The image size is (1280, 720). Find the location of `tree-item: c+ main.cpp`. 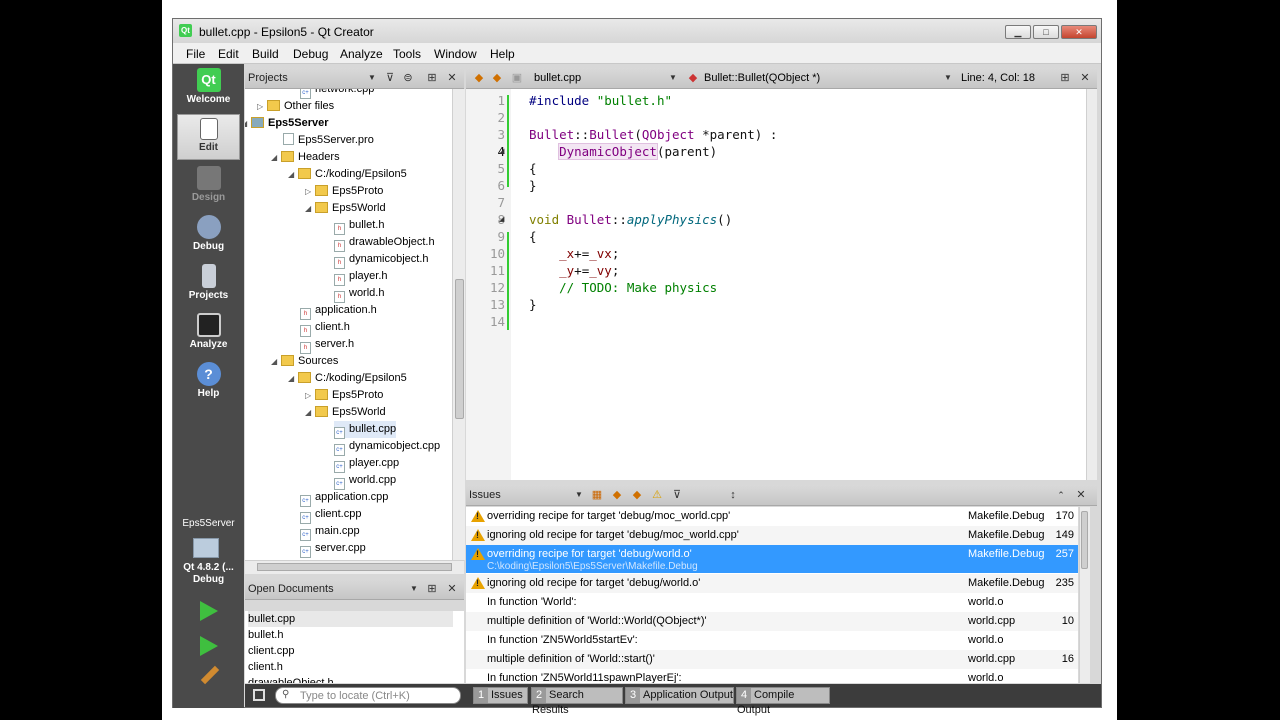

tree-item: c+ main.cpp is located at coordinates (330, 532).